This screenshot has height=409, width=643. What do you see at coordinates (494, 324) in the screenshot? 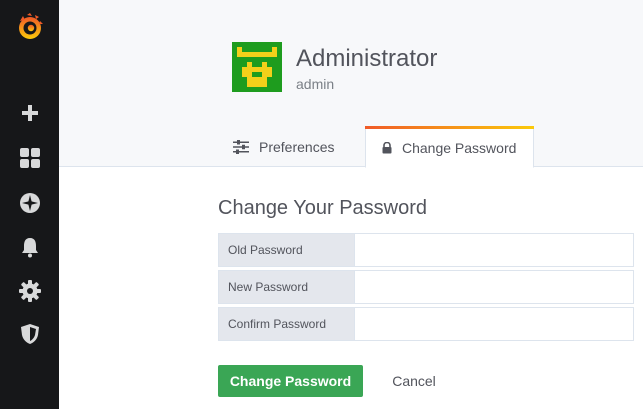
I see `confirm-password-input` at bounding box center [494, 324].